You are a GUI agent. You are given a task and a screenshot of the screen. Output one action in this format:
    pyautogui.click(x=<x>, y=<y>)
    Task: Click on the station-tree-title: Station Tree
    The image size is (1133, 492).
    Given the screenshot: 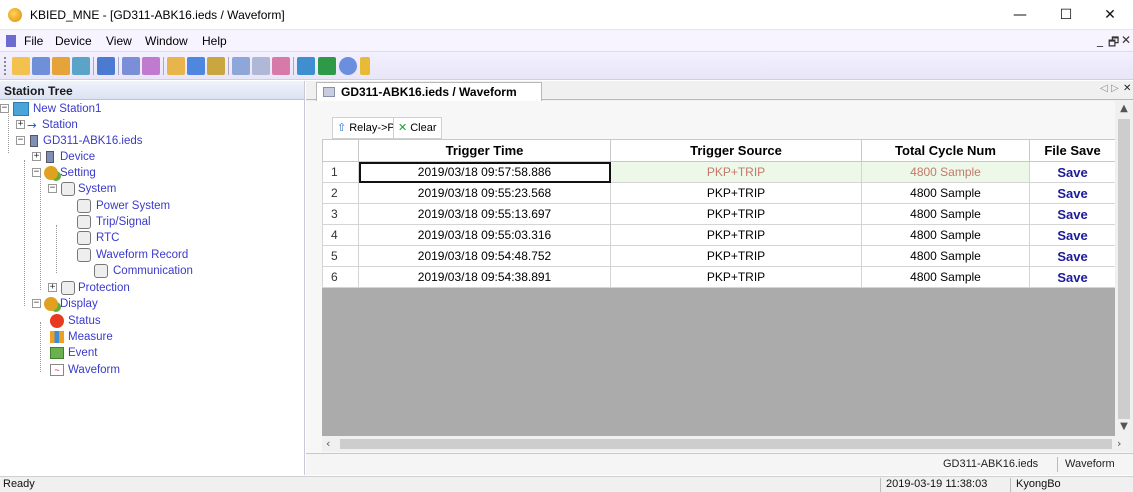 What is the action you would take?
    pyautogui.click(x=38, y=91)
    